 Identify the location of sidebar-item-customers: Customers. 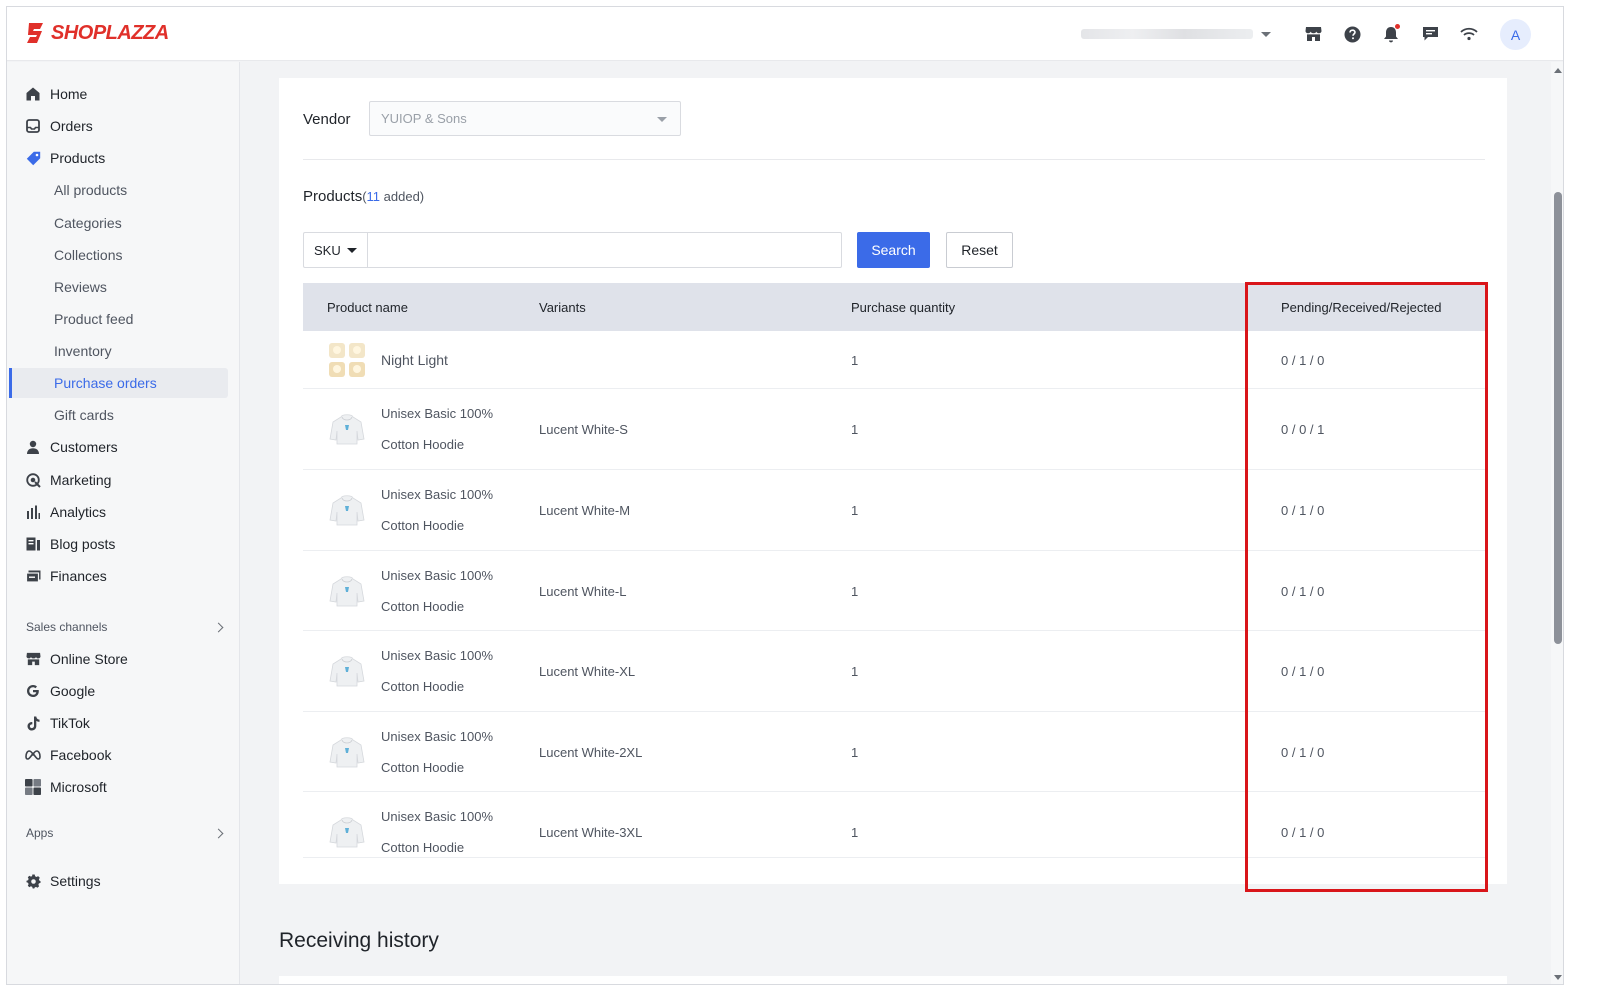
(123, 447).